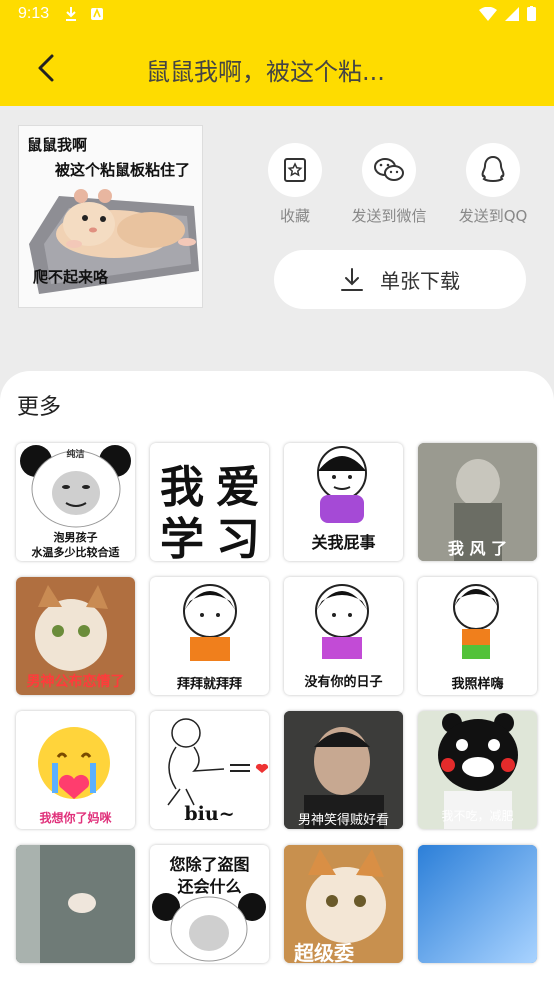 This screenshot has height=984, width=554. I want to click on meme-card: 我想你了妈咪, so click(75, 770).